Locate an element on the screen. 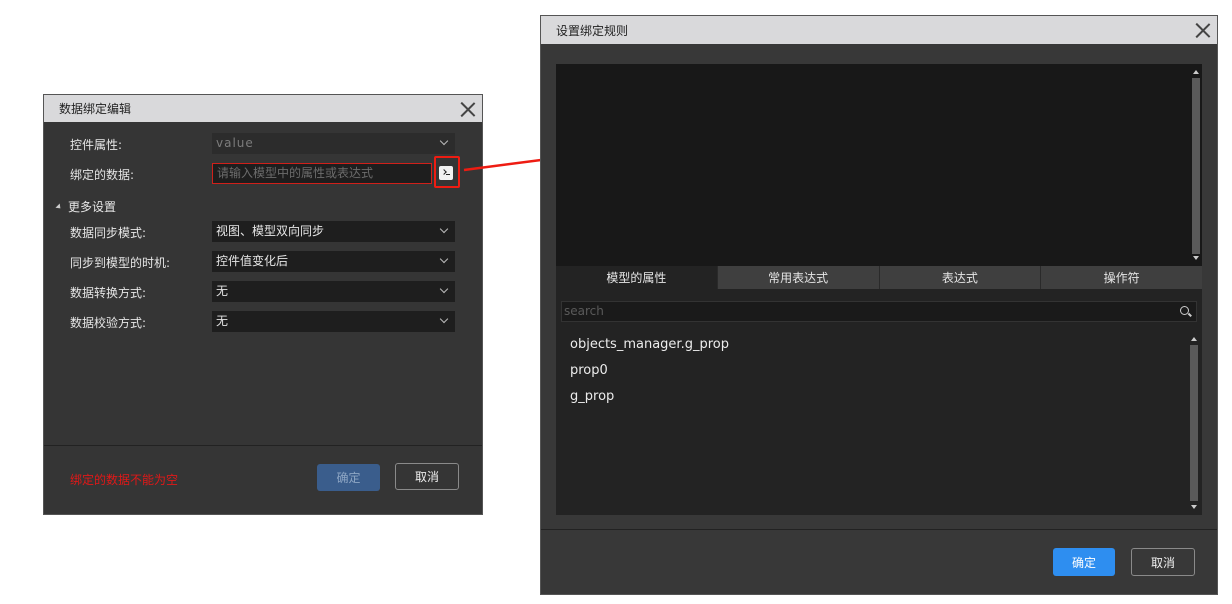 This screenshot has width=1232, height=604. conversion-value: 无 is located at coordinates (222, 291).